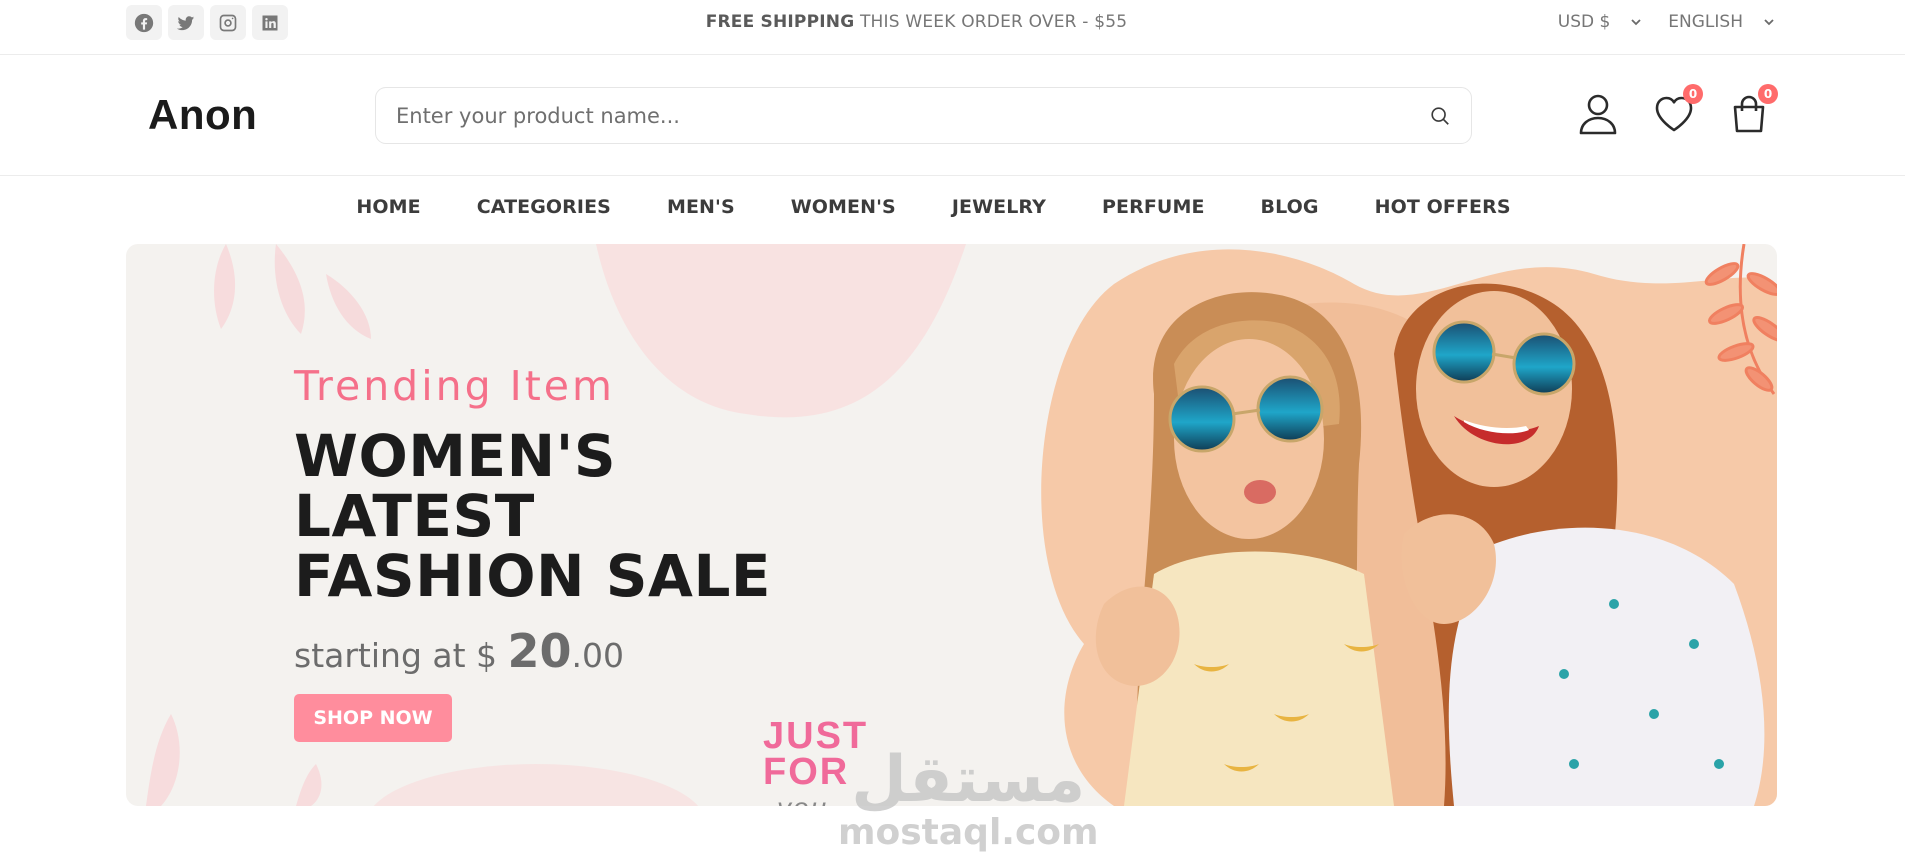 This screenshot has height=858, width=1905. I want to click on hero-title: WOMEN'S LATEST FASHION SALE, so click(574, 516).